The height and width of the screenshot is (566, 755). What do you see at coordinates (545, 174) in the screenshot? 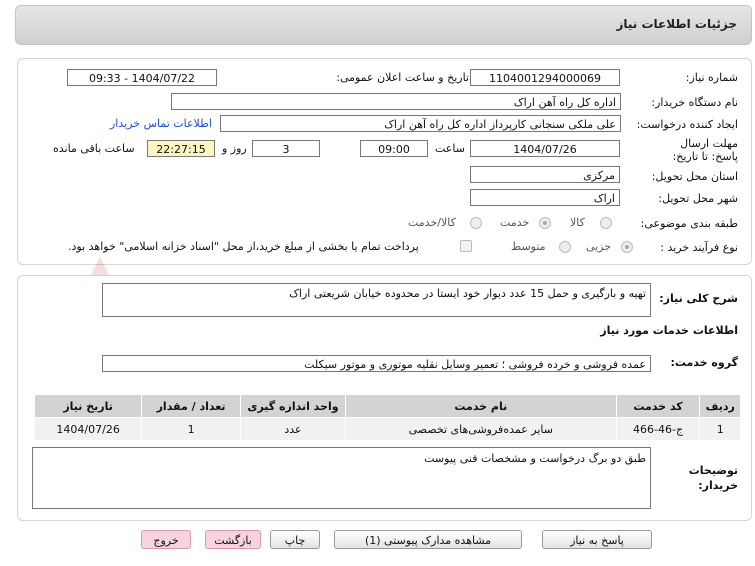
I see `province-field: مرکزی` at bounding box center [545, 174].